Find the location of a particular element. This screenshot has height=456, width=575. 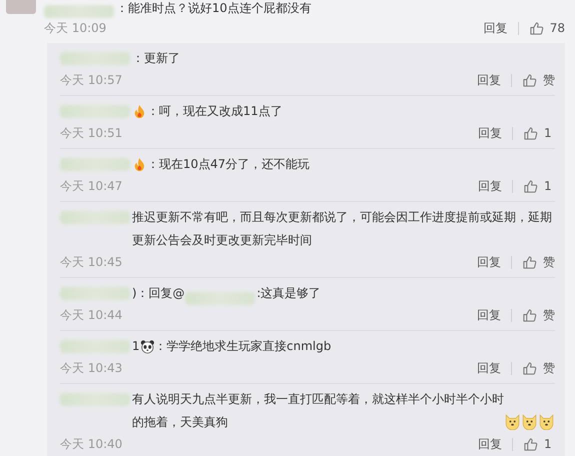

comment-text: :这真是够了 is located at coordinates (288, 293).